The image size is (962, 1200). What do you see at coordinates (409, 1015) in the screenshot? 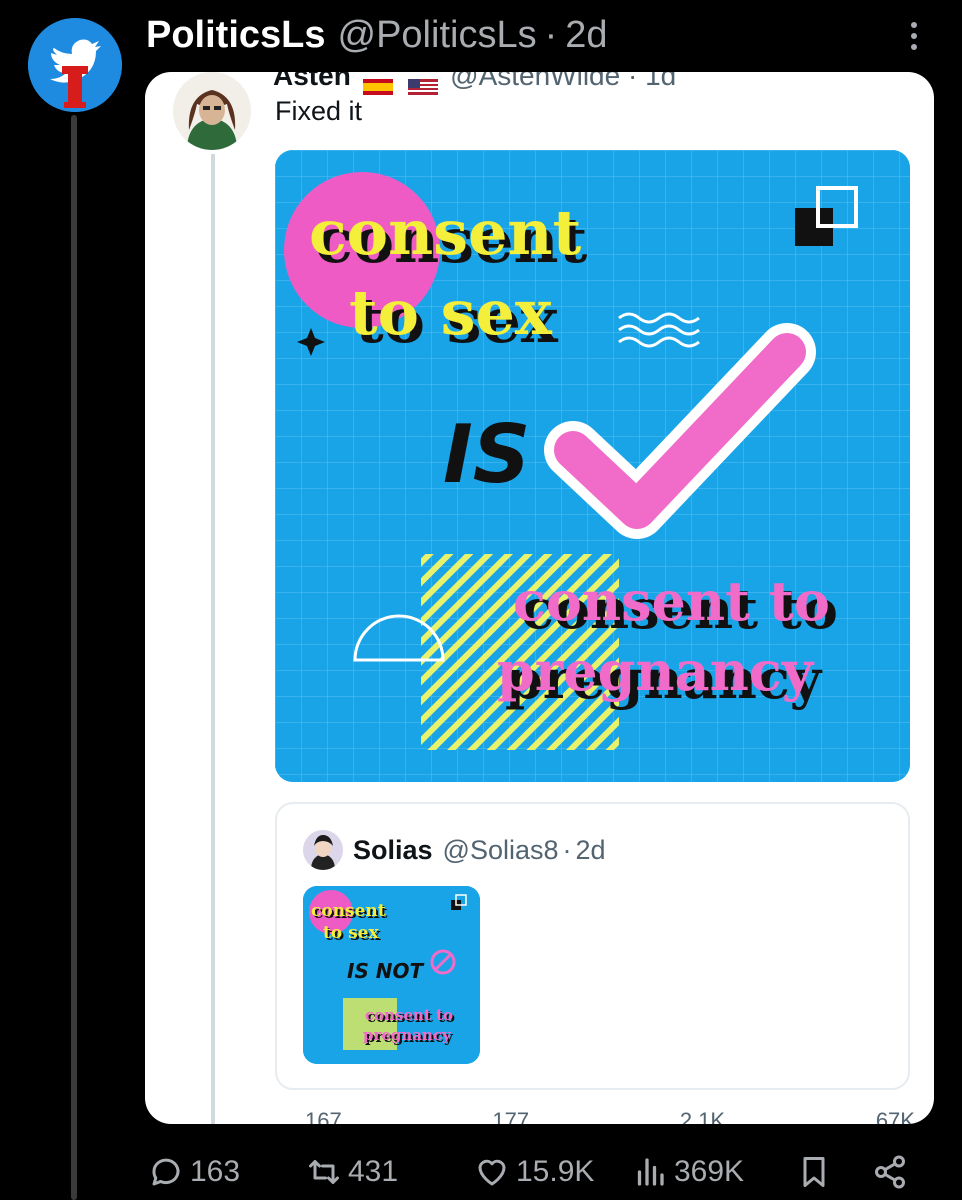
I see `thumb-line3: consent to` at bounding box center [409, 1015].